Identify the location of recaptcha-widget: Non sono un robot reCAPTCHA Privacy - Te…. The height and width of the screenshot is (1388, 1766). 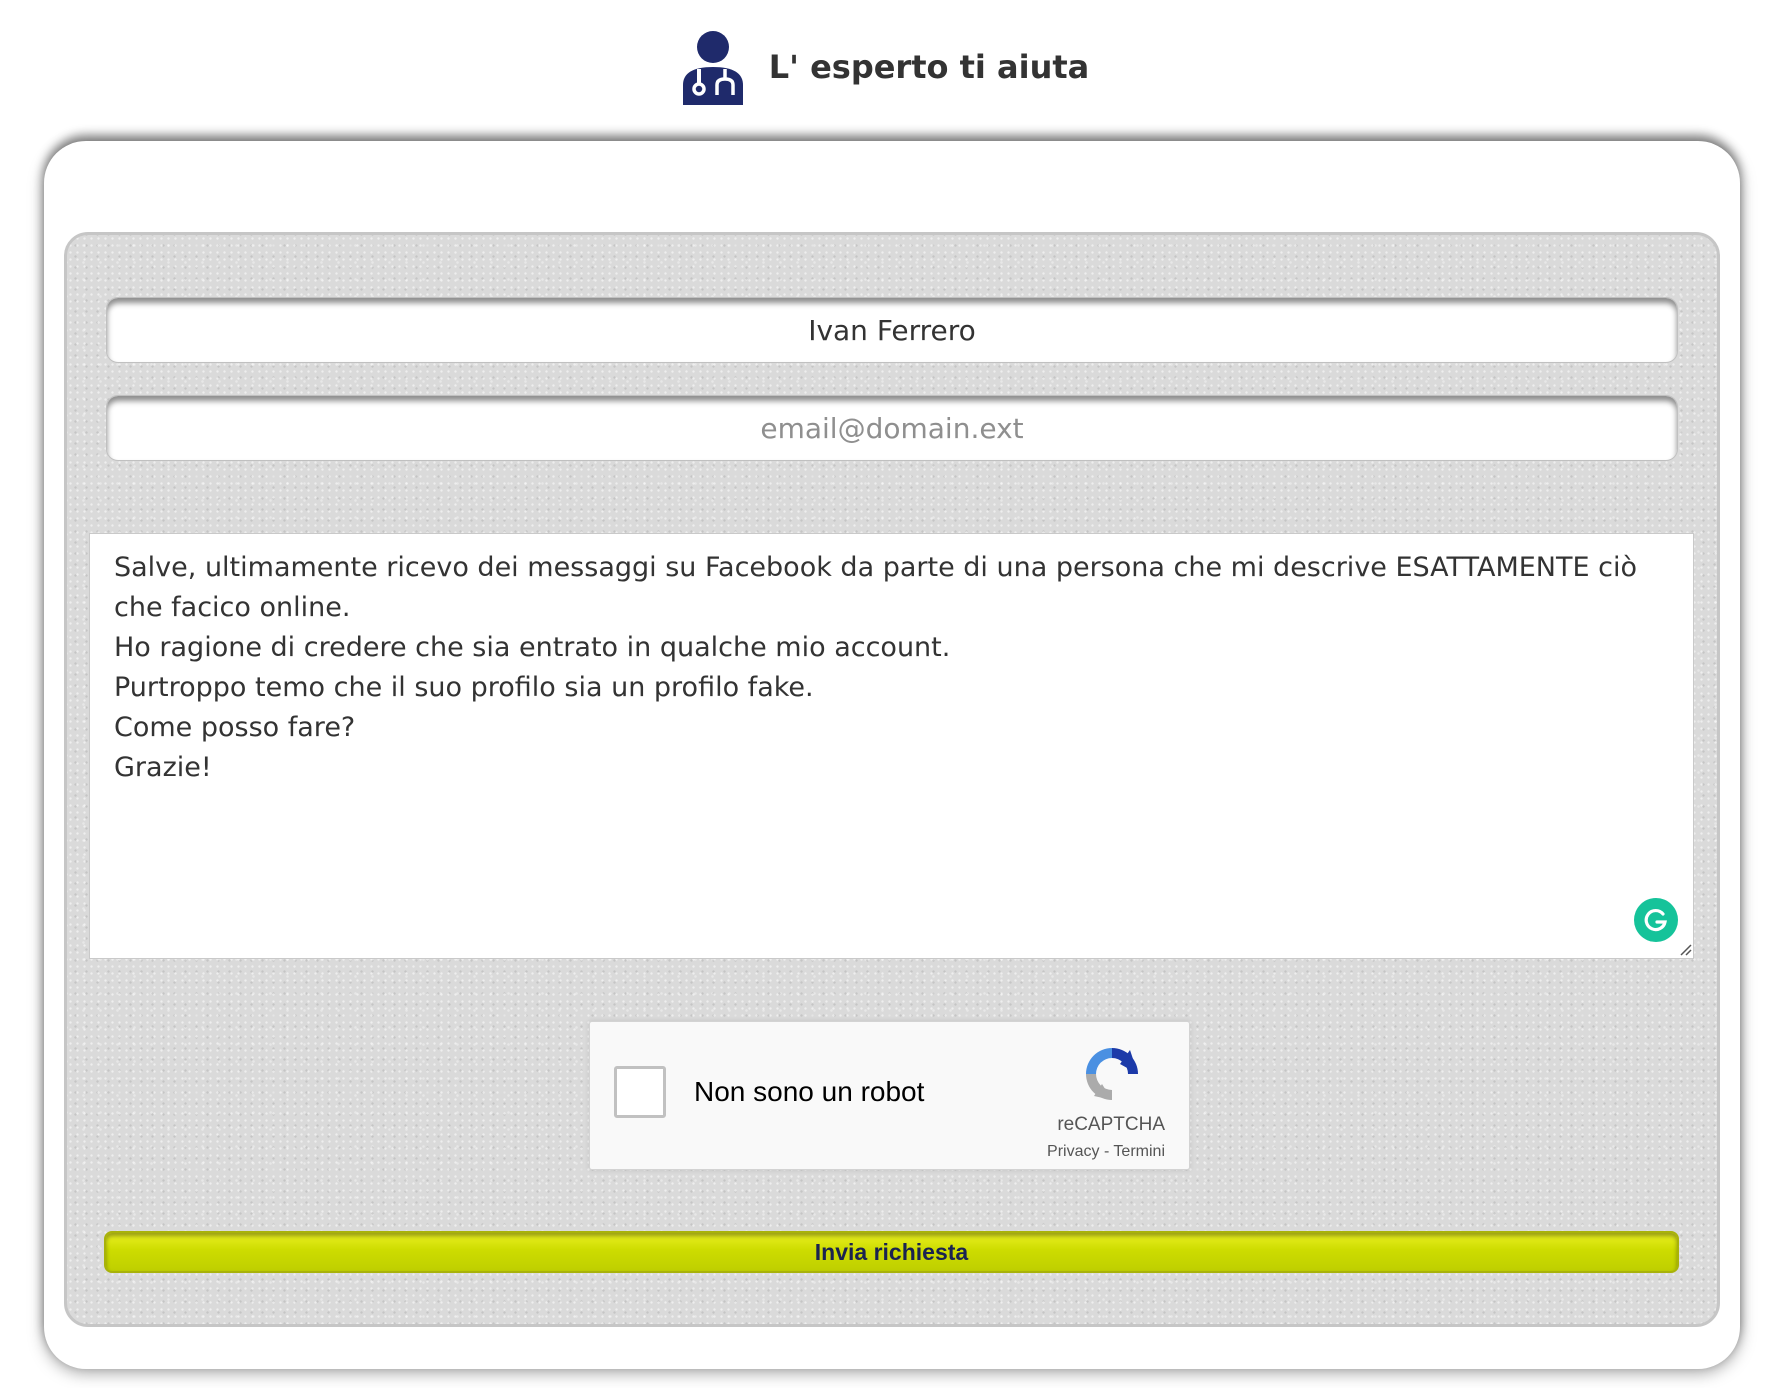
(889, 1095).